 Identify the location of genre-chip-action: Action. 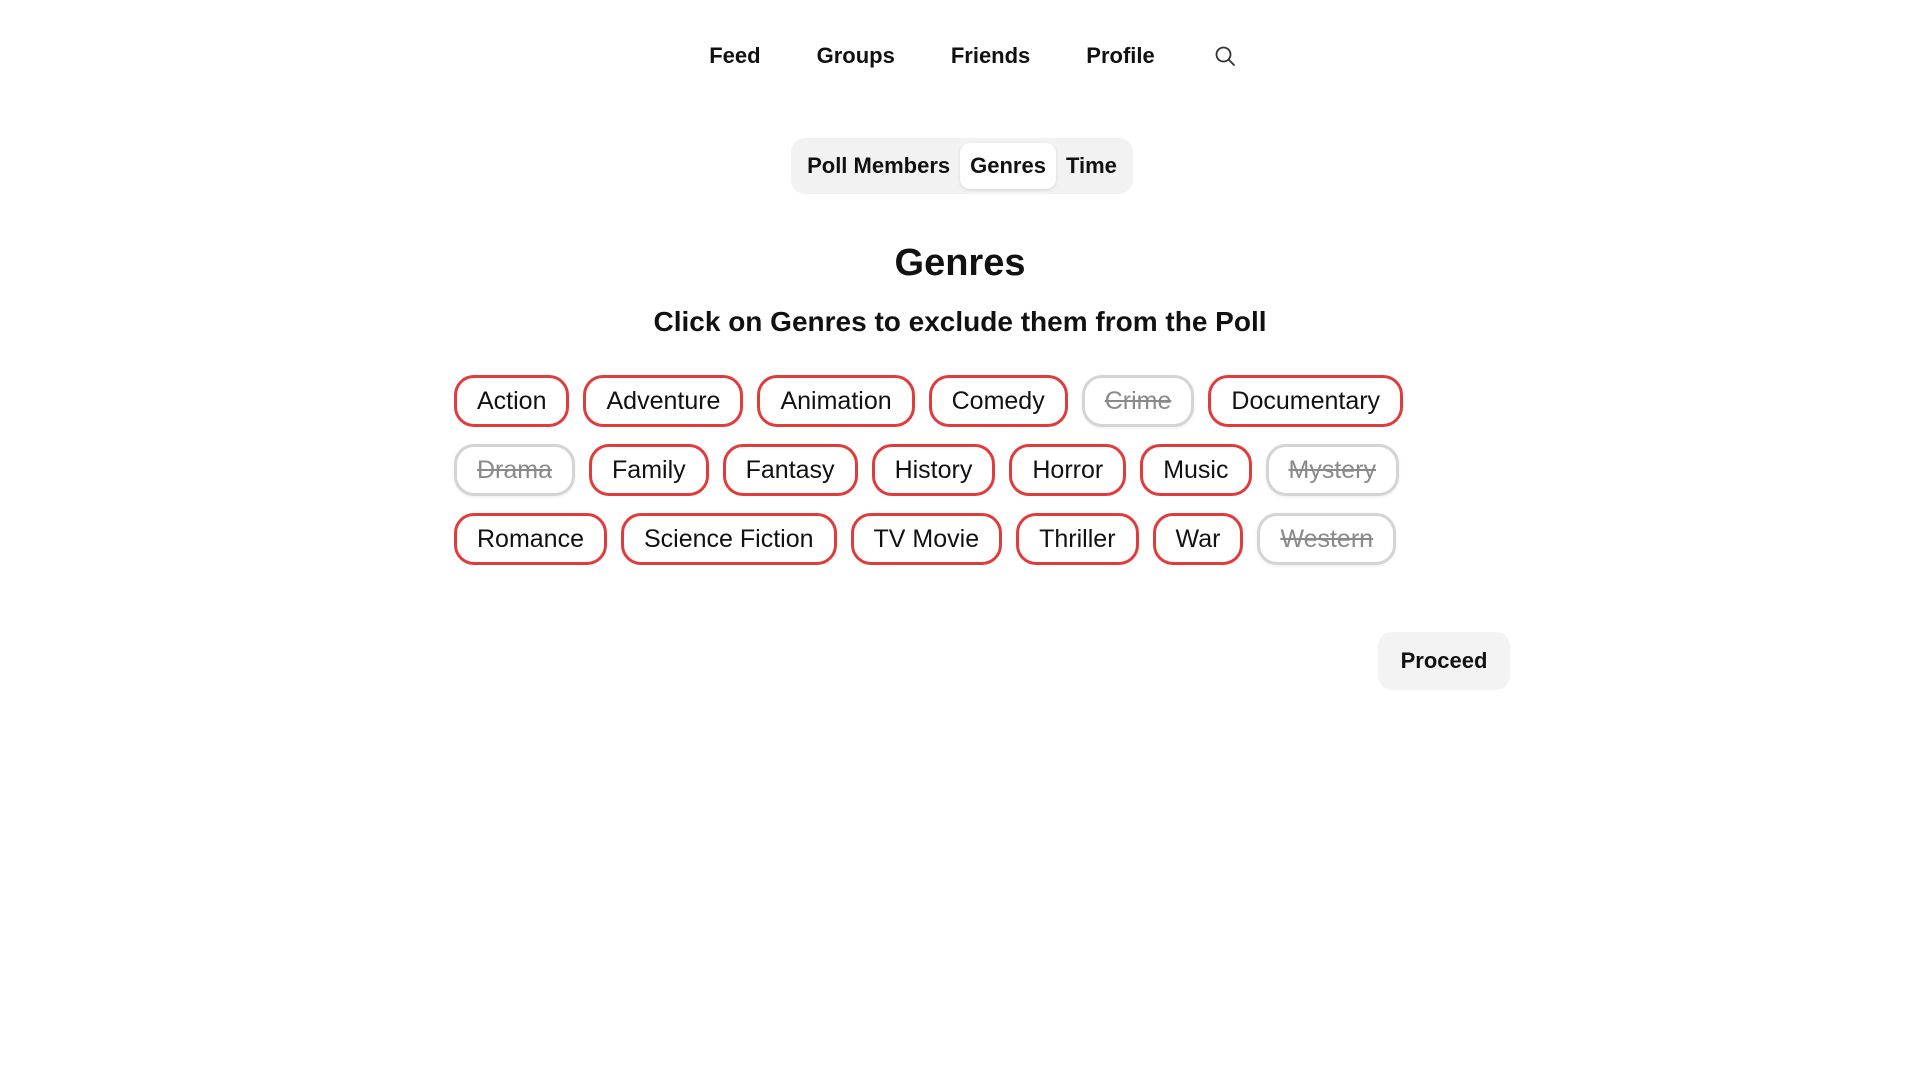
(512, 401).